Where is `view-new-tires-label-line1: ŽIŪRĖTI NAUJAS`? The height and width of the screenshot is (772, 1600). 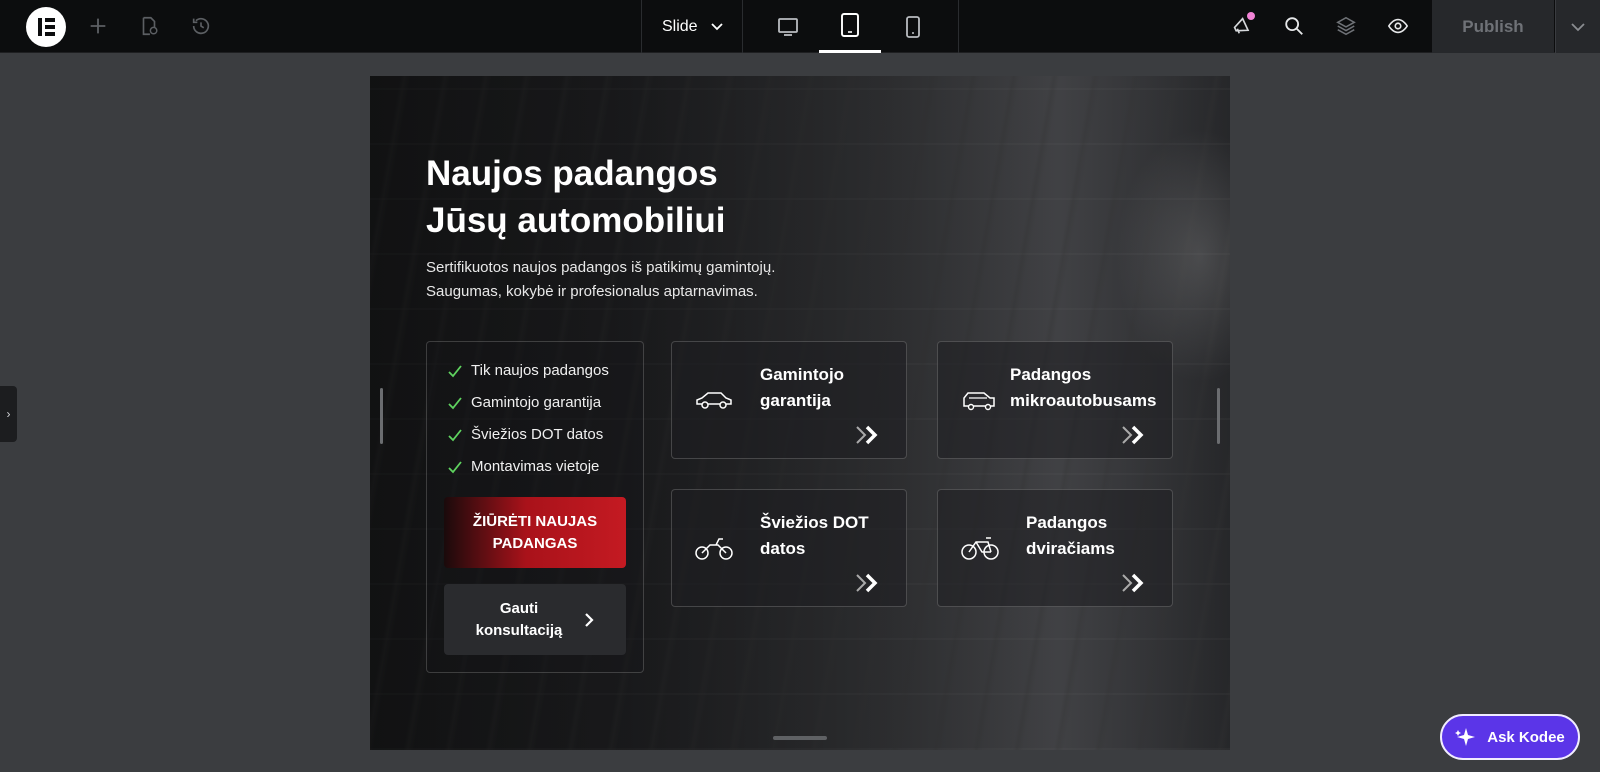
view-new-tires-label-line1: ŽIŪRĖTI NAUJAS is located at coordinates (535, 521).